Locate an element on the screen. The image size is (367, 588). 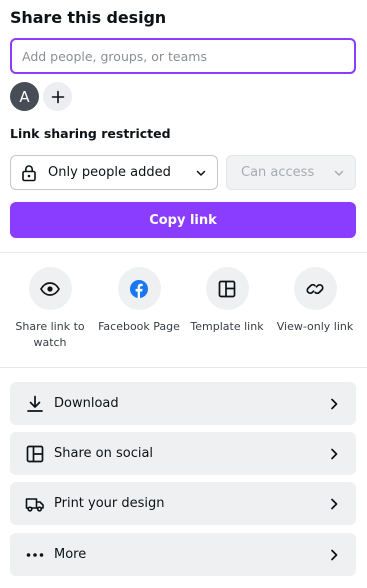
lock-icon is located at coordinates (29, 172).